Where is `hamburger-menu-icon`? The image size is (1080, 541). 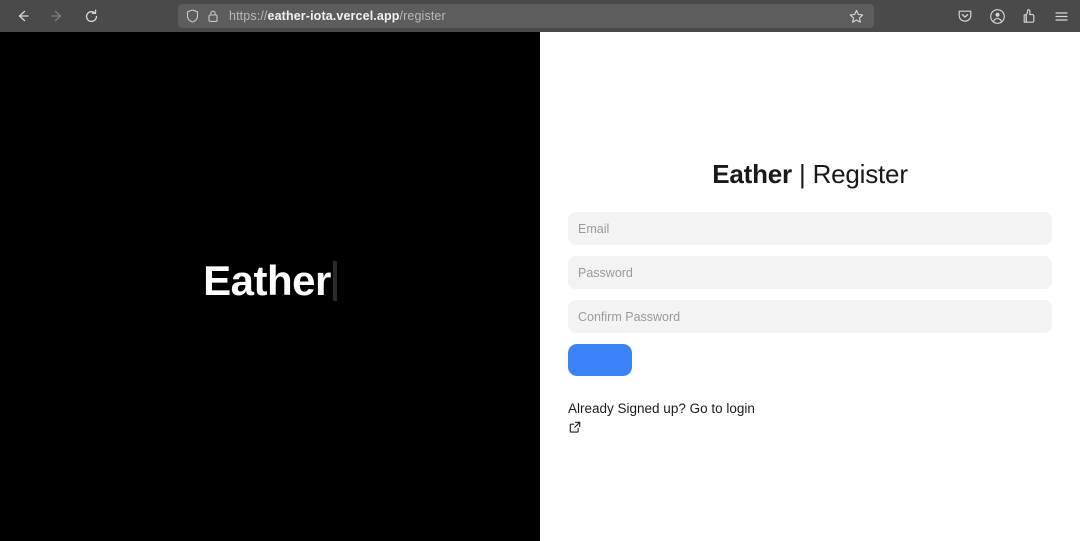 hamburger-menu-icon is located at coordinates (1061, 16).